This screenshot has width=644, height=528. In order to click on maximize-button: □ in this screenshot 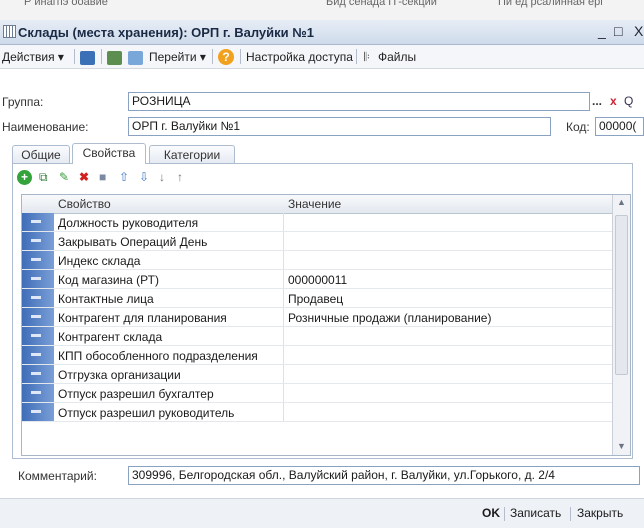, I will do `click(618, 31)`.